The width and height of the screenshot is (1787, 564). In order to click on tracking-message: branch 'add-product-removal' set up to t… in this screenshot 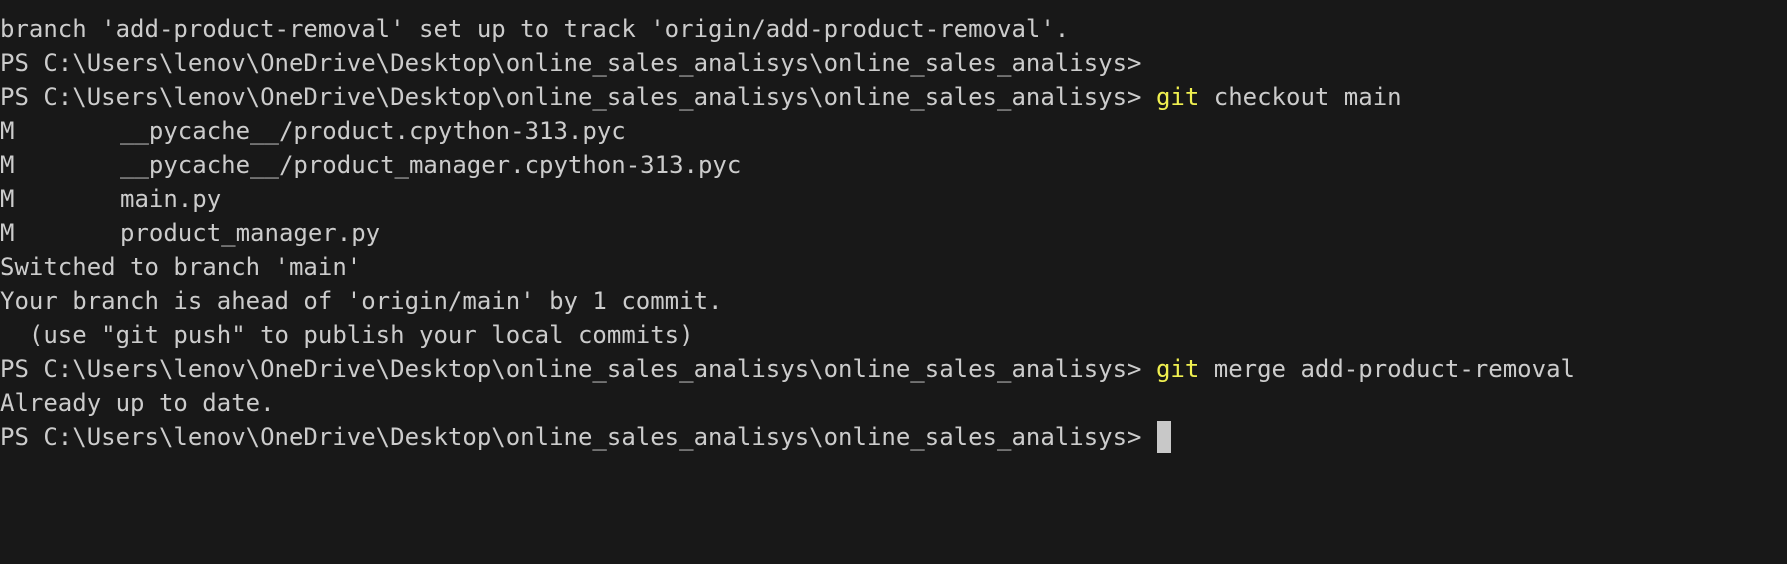, I will do `click(535, 29)`.